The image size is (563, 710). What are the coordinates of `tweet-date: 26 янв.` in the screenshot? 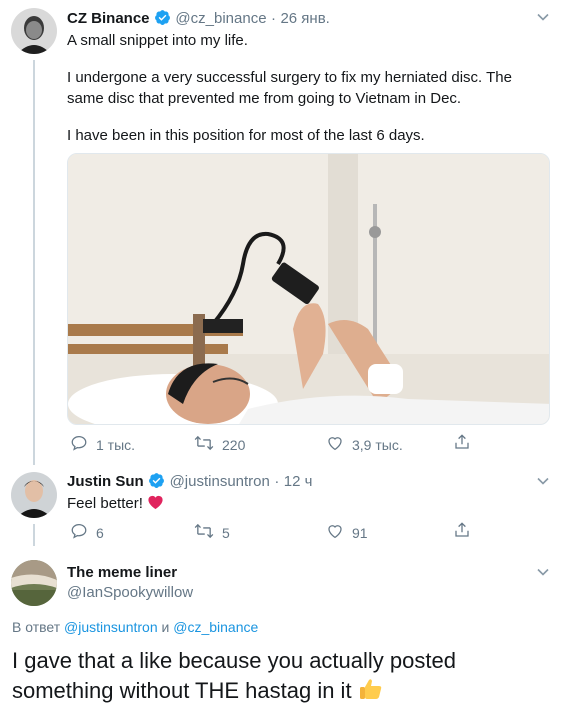 It's located at (304, 18).